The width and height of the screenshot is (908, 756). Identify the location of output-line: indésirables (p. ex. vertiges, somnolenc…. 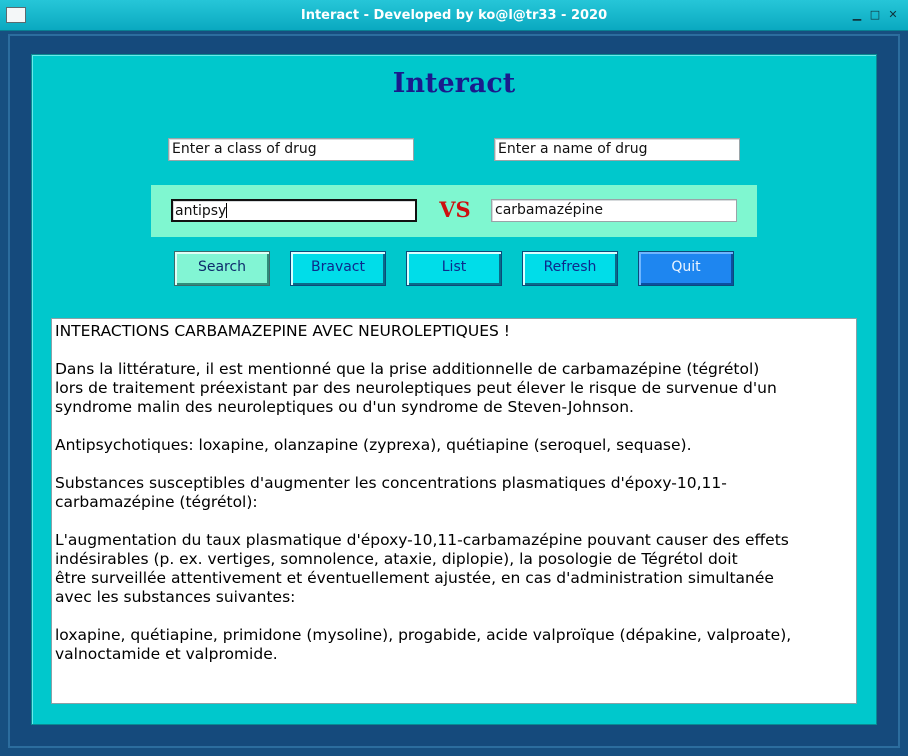
(396, 559).